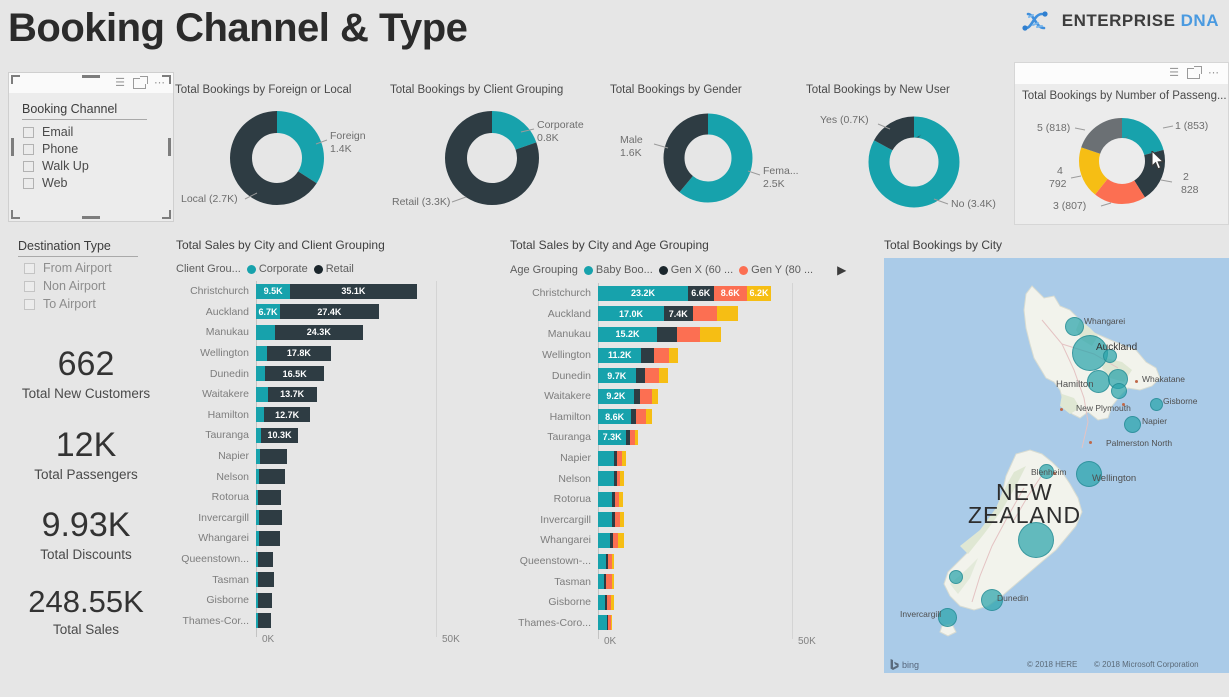 The height and width of the screenshot is (697, 1229). I want to click on bar-row: Manukau 15.2K, so click(690, 334).